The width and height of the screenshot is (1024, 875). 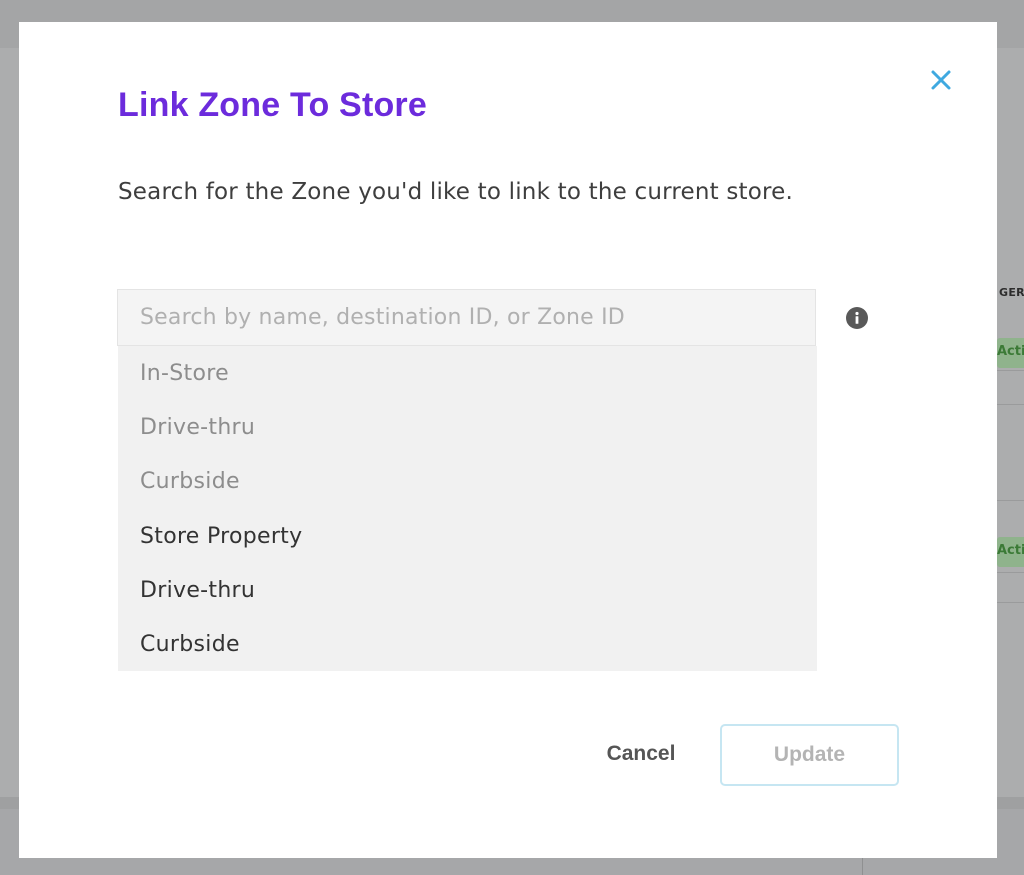 I want to click on background-table-header: GER G, so click(x=1011, y=292).